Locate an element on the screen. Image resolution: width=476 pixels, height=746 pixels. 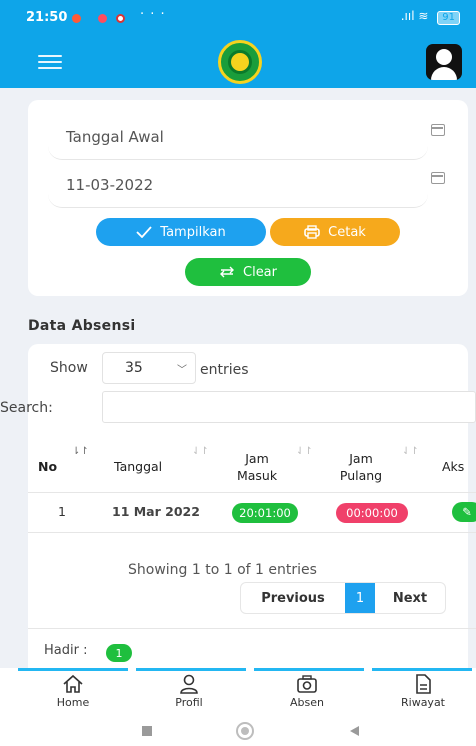
nav-profil-label: Profil is located at coordinates (189, 702).